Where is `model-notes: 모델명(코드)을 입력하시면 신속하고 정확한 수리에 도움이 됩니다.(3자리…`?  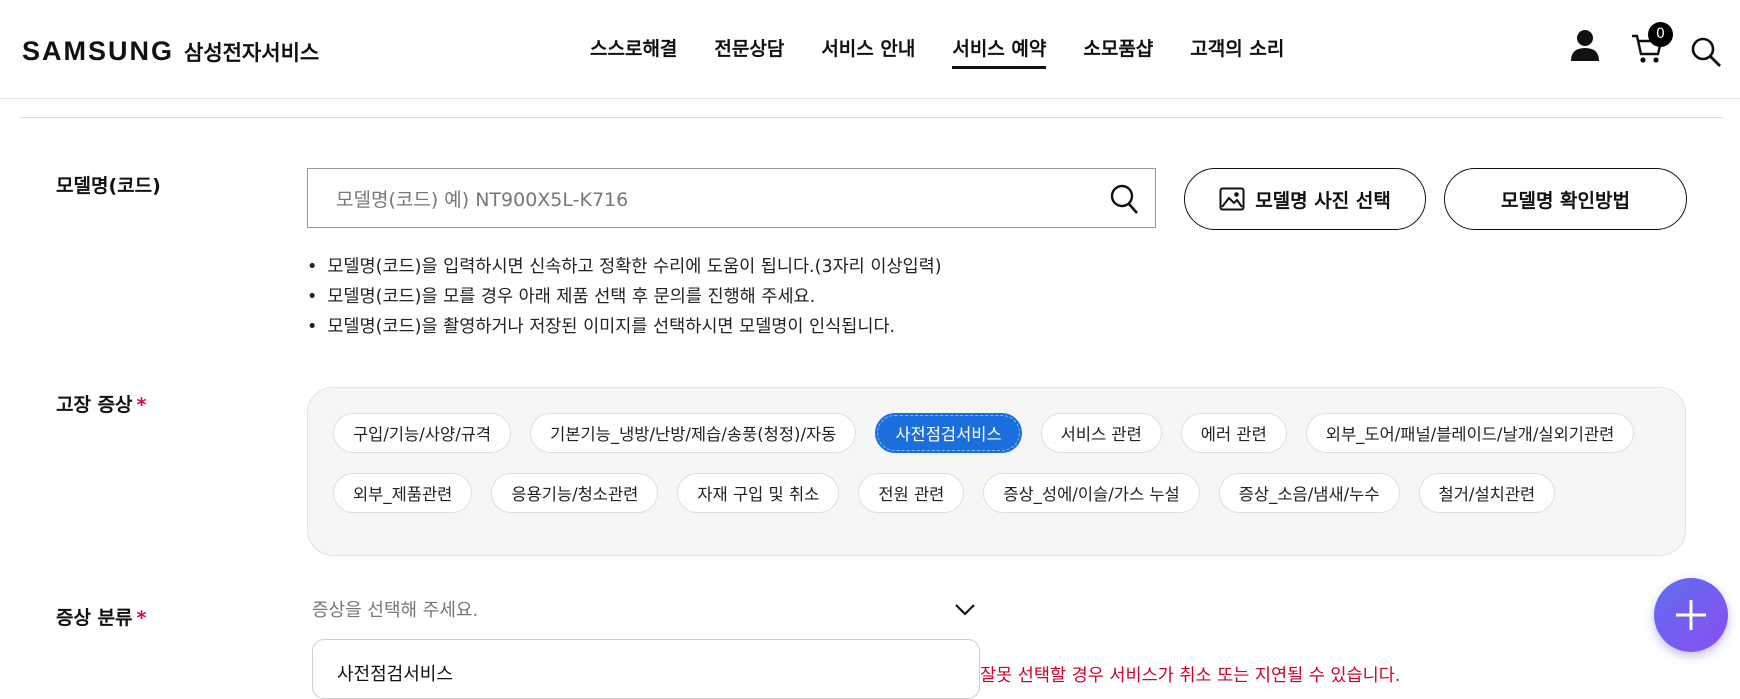 model-notes: 모델명(코드)을 입력하시면 신속하고 정확한 수리에 도움이 됩니다.(3자리… is located at coordinates (624, 297).